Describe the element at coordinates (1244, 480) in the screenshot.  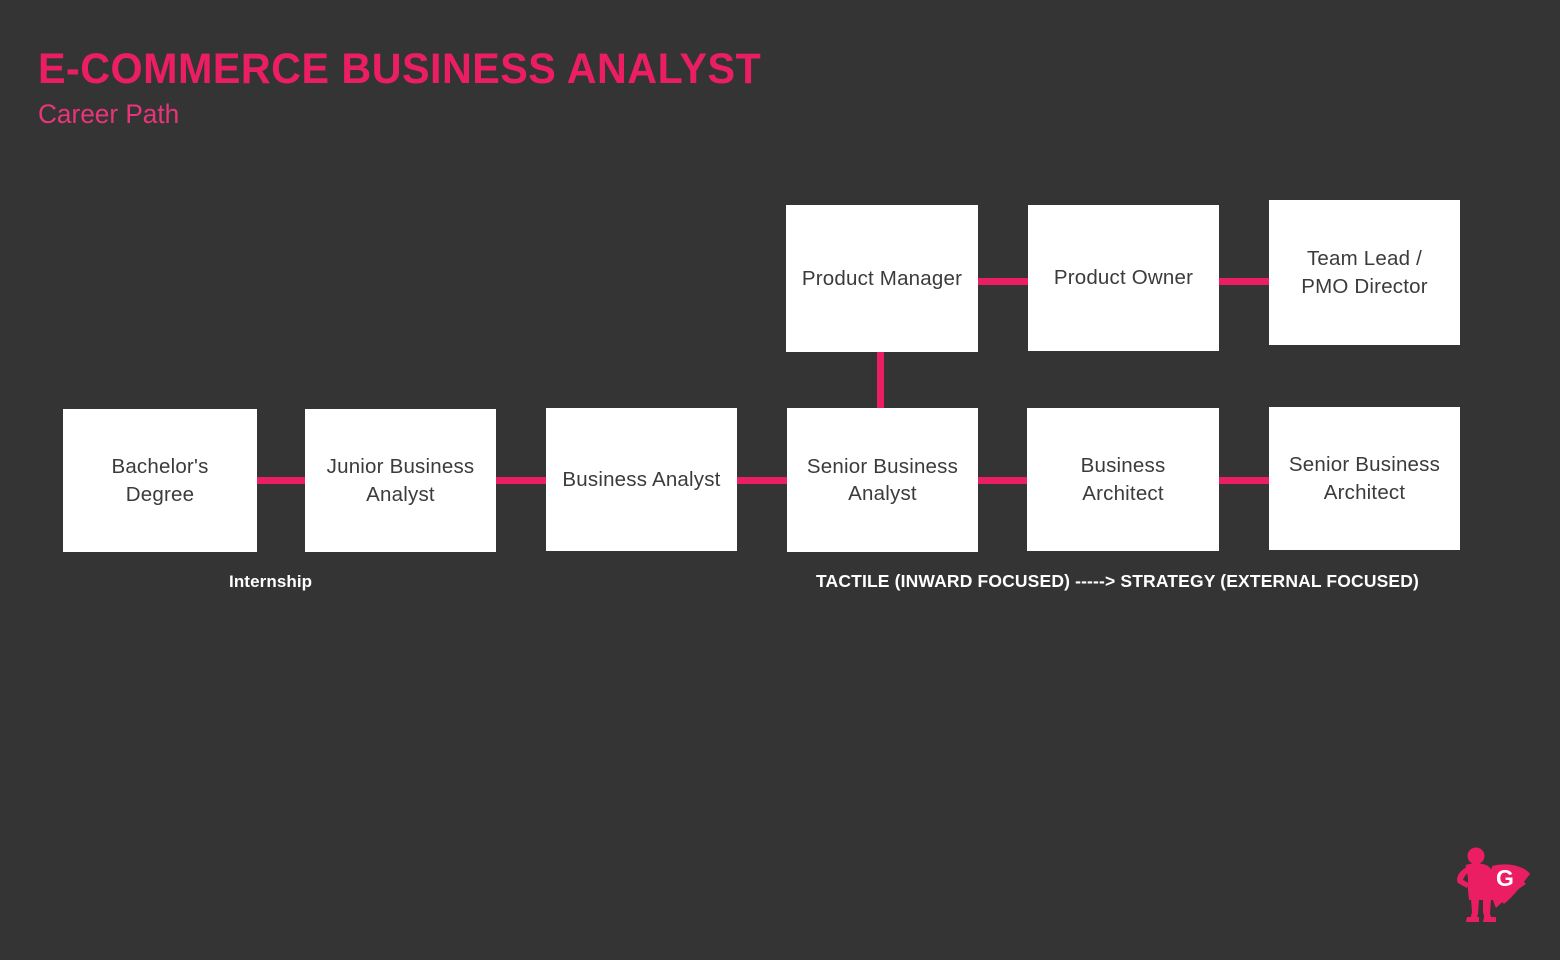
I see `connector-architect-to-senior-arch` at that location.